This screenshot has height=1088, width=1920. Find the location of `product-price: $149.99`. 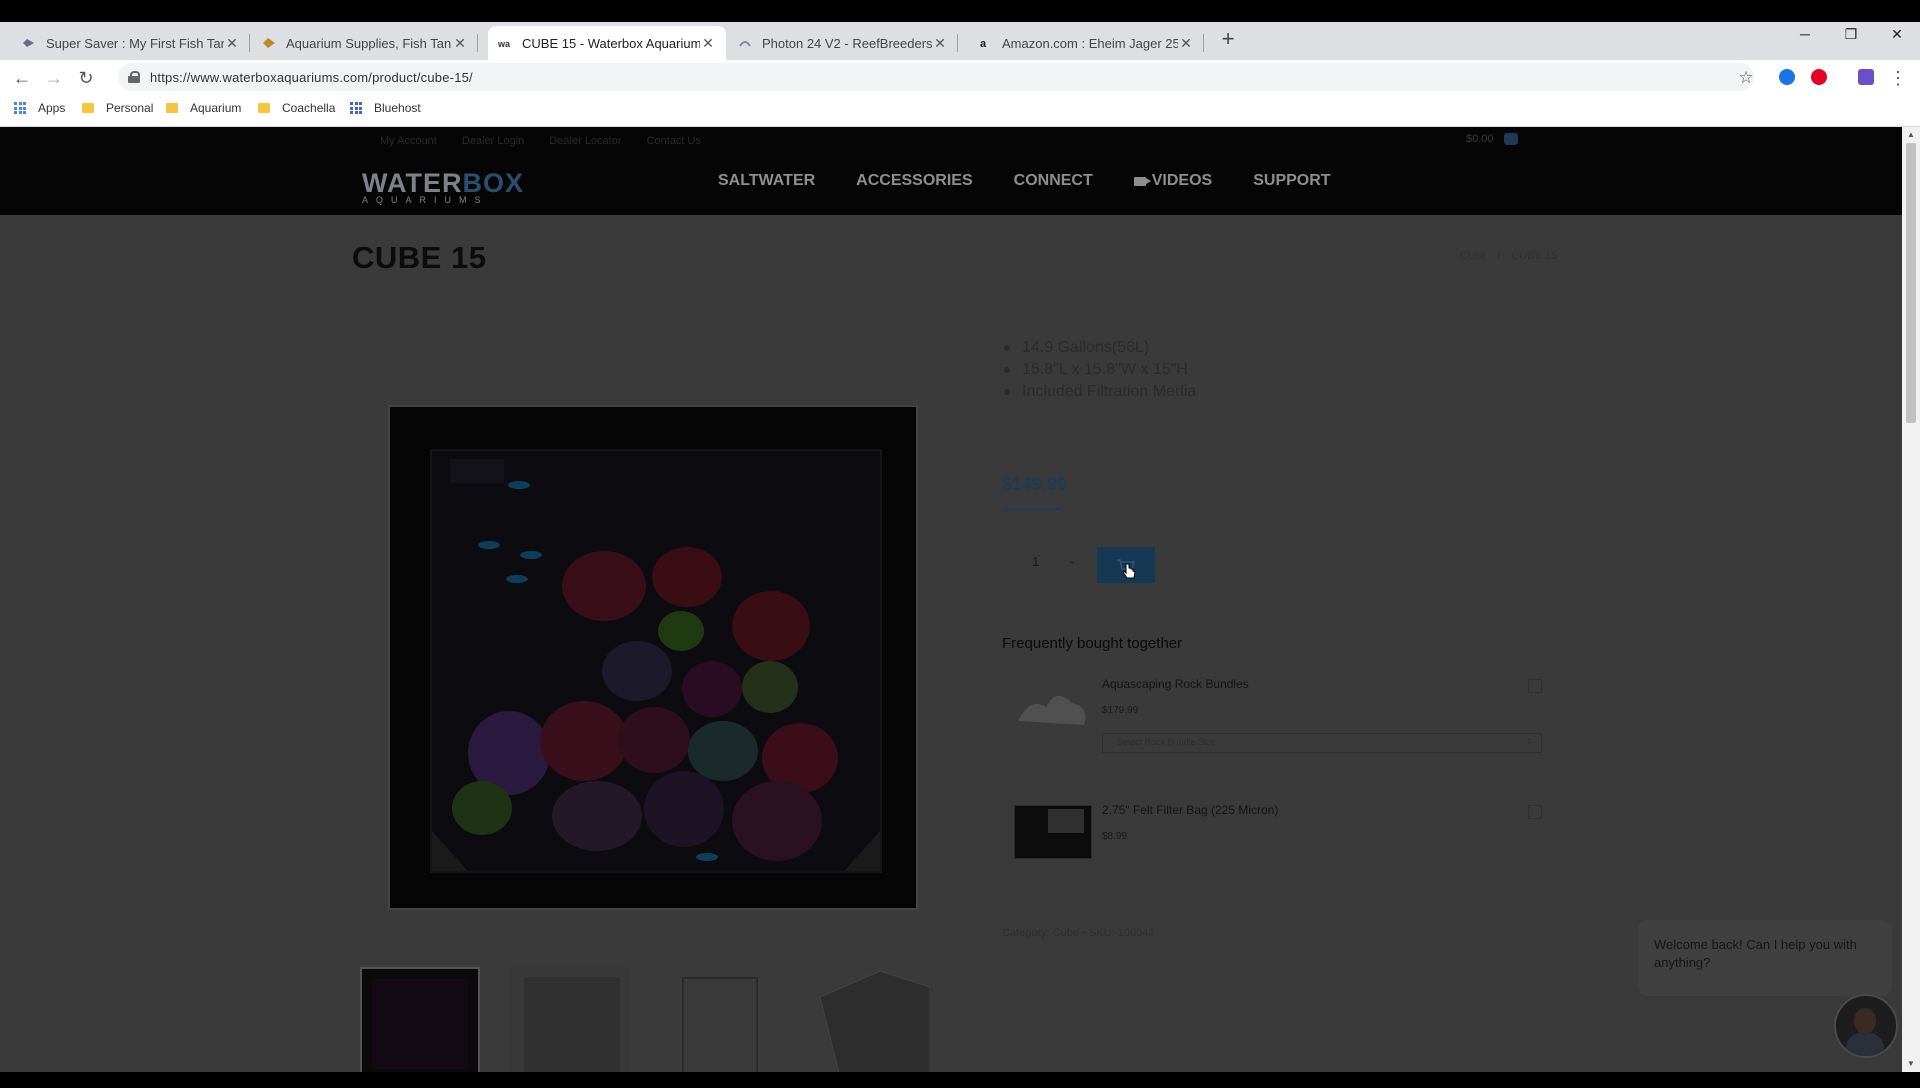

product-price: $149.99 is located at coordinates (1035, 484).